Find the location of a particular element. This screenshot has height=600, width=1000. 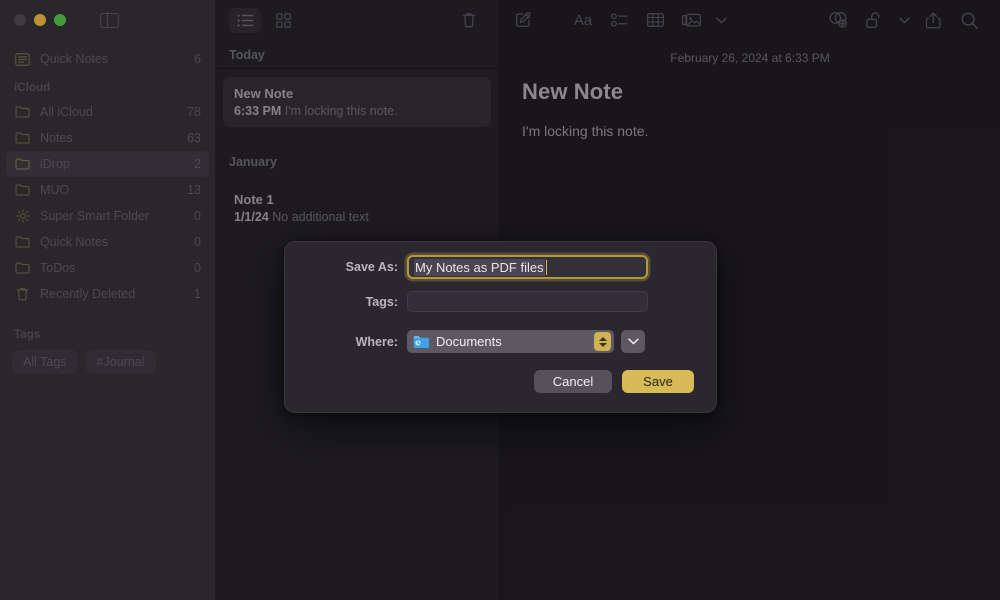

where-value: Documents is located at coordinates (469, 341).